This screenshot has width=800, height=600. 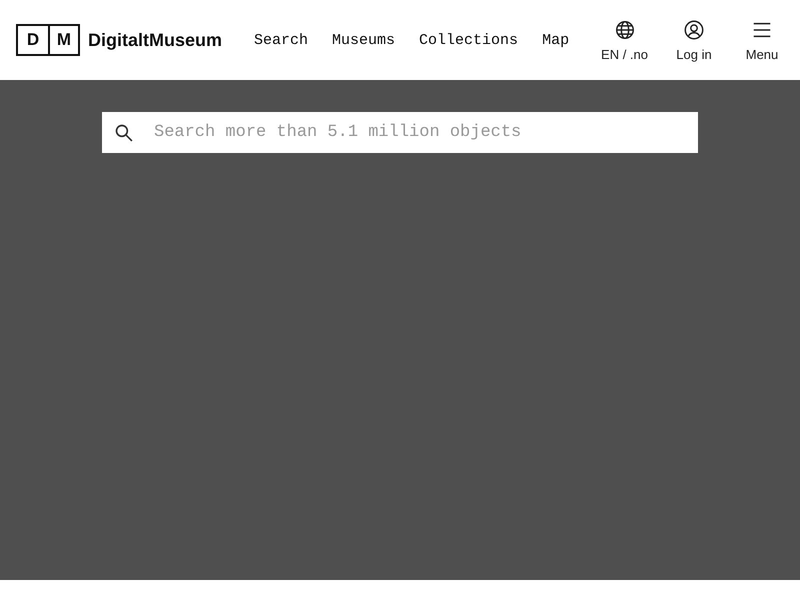 What do you see at coordinates (400, 132) in the screenshot?
I see `search-bar: Search more than 5.1 million objects` at bounding box center [400, 132].